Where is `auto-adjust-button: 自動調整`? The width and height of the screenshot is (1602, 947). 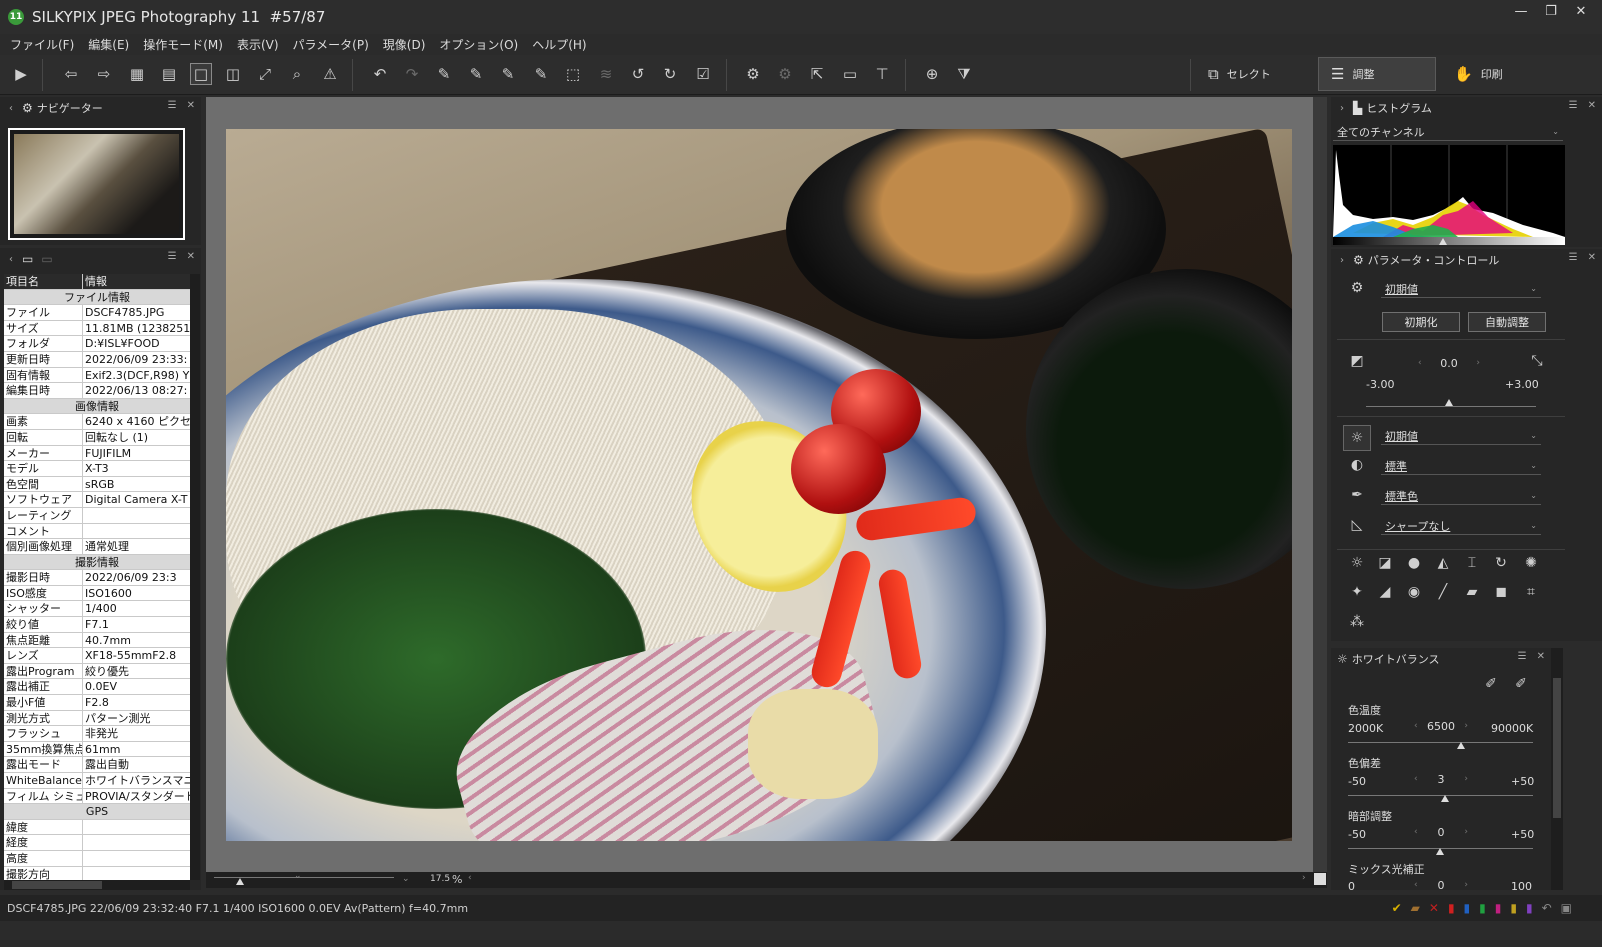
auto-adjust-button: 自動調整 is located at coordinates (1507, 322).